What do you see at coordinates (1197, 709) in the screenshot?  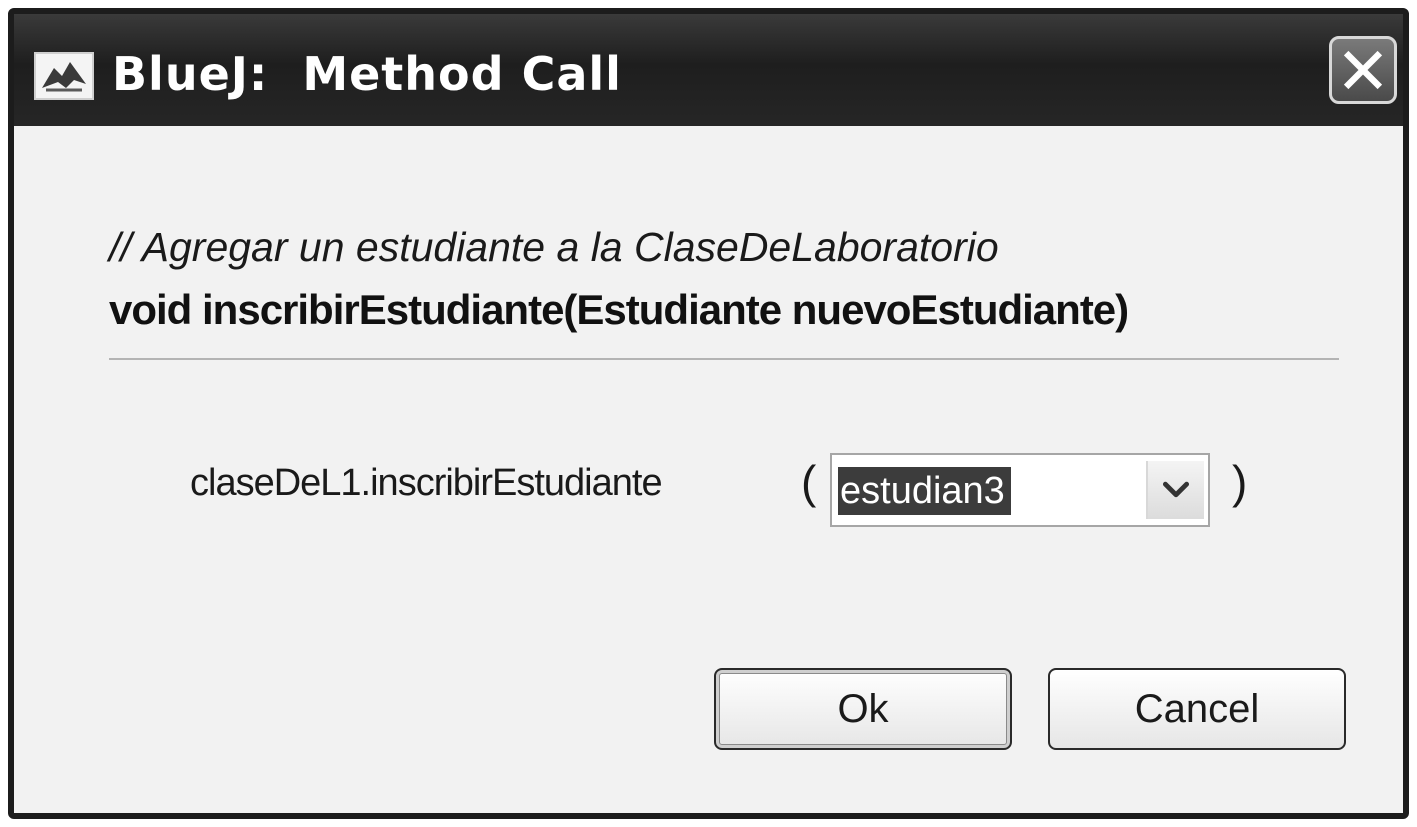 I see `cancel-button: Cancel` at bounding box center [1197, 709].